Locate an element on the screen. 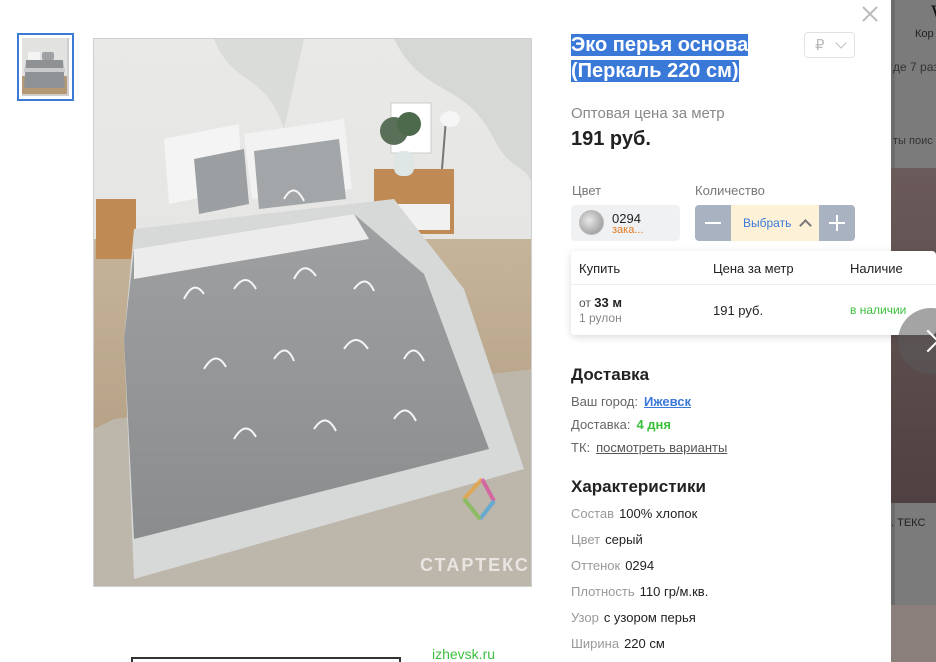 This screenshot has width=936, height=662. offer-min-qty: от 33 м is located at coordinates (600, 302).